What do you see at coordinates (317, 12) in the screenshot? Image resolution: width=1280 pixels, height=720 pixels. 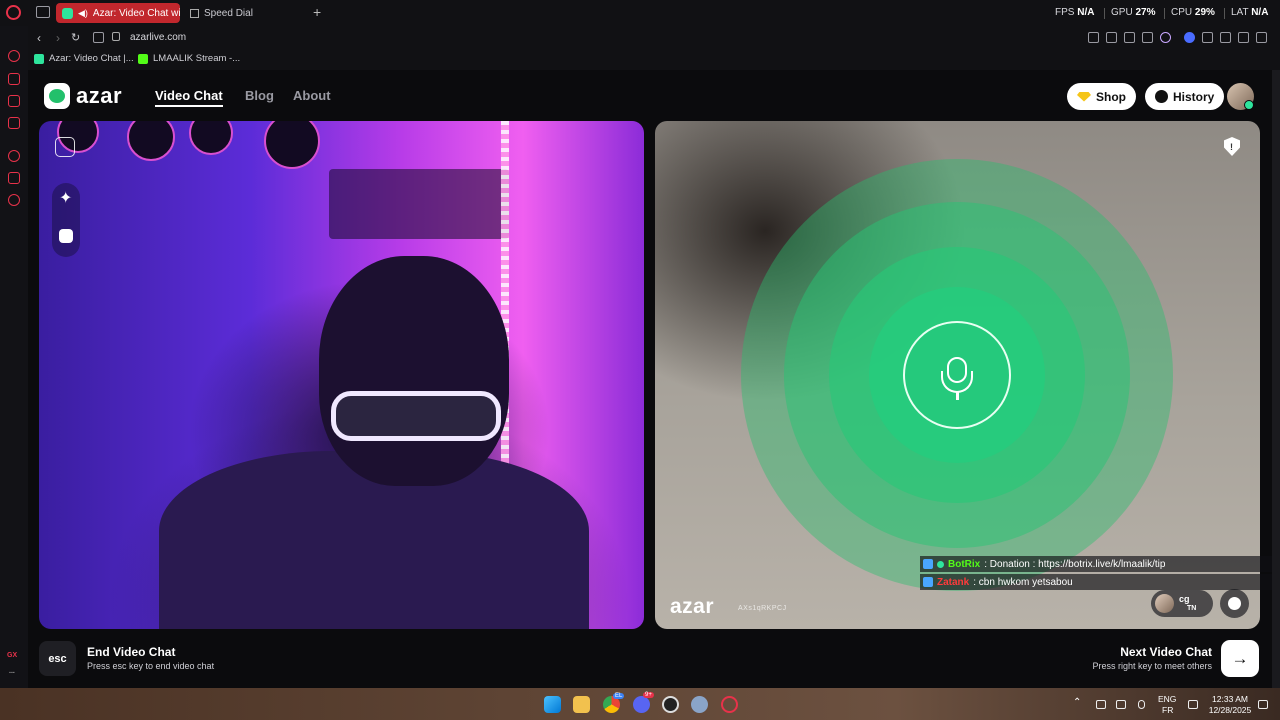 I see `new-tab-button: +` at bounding box center [317, 12].